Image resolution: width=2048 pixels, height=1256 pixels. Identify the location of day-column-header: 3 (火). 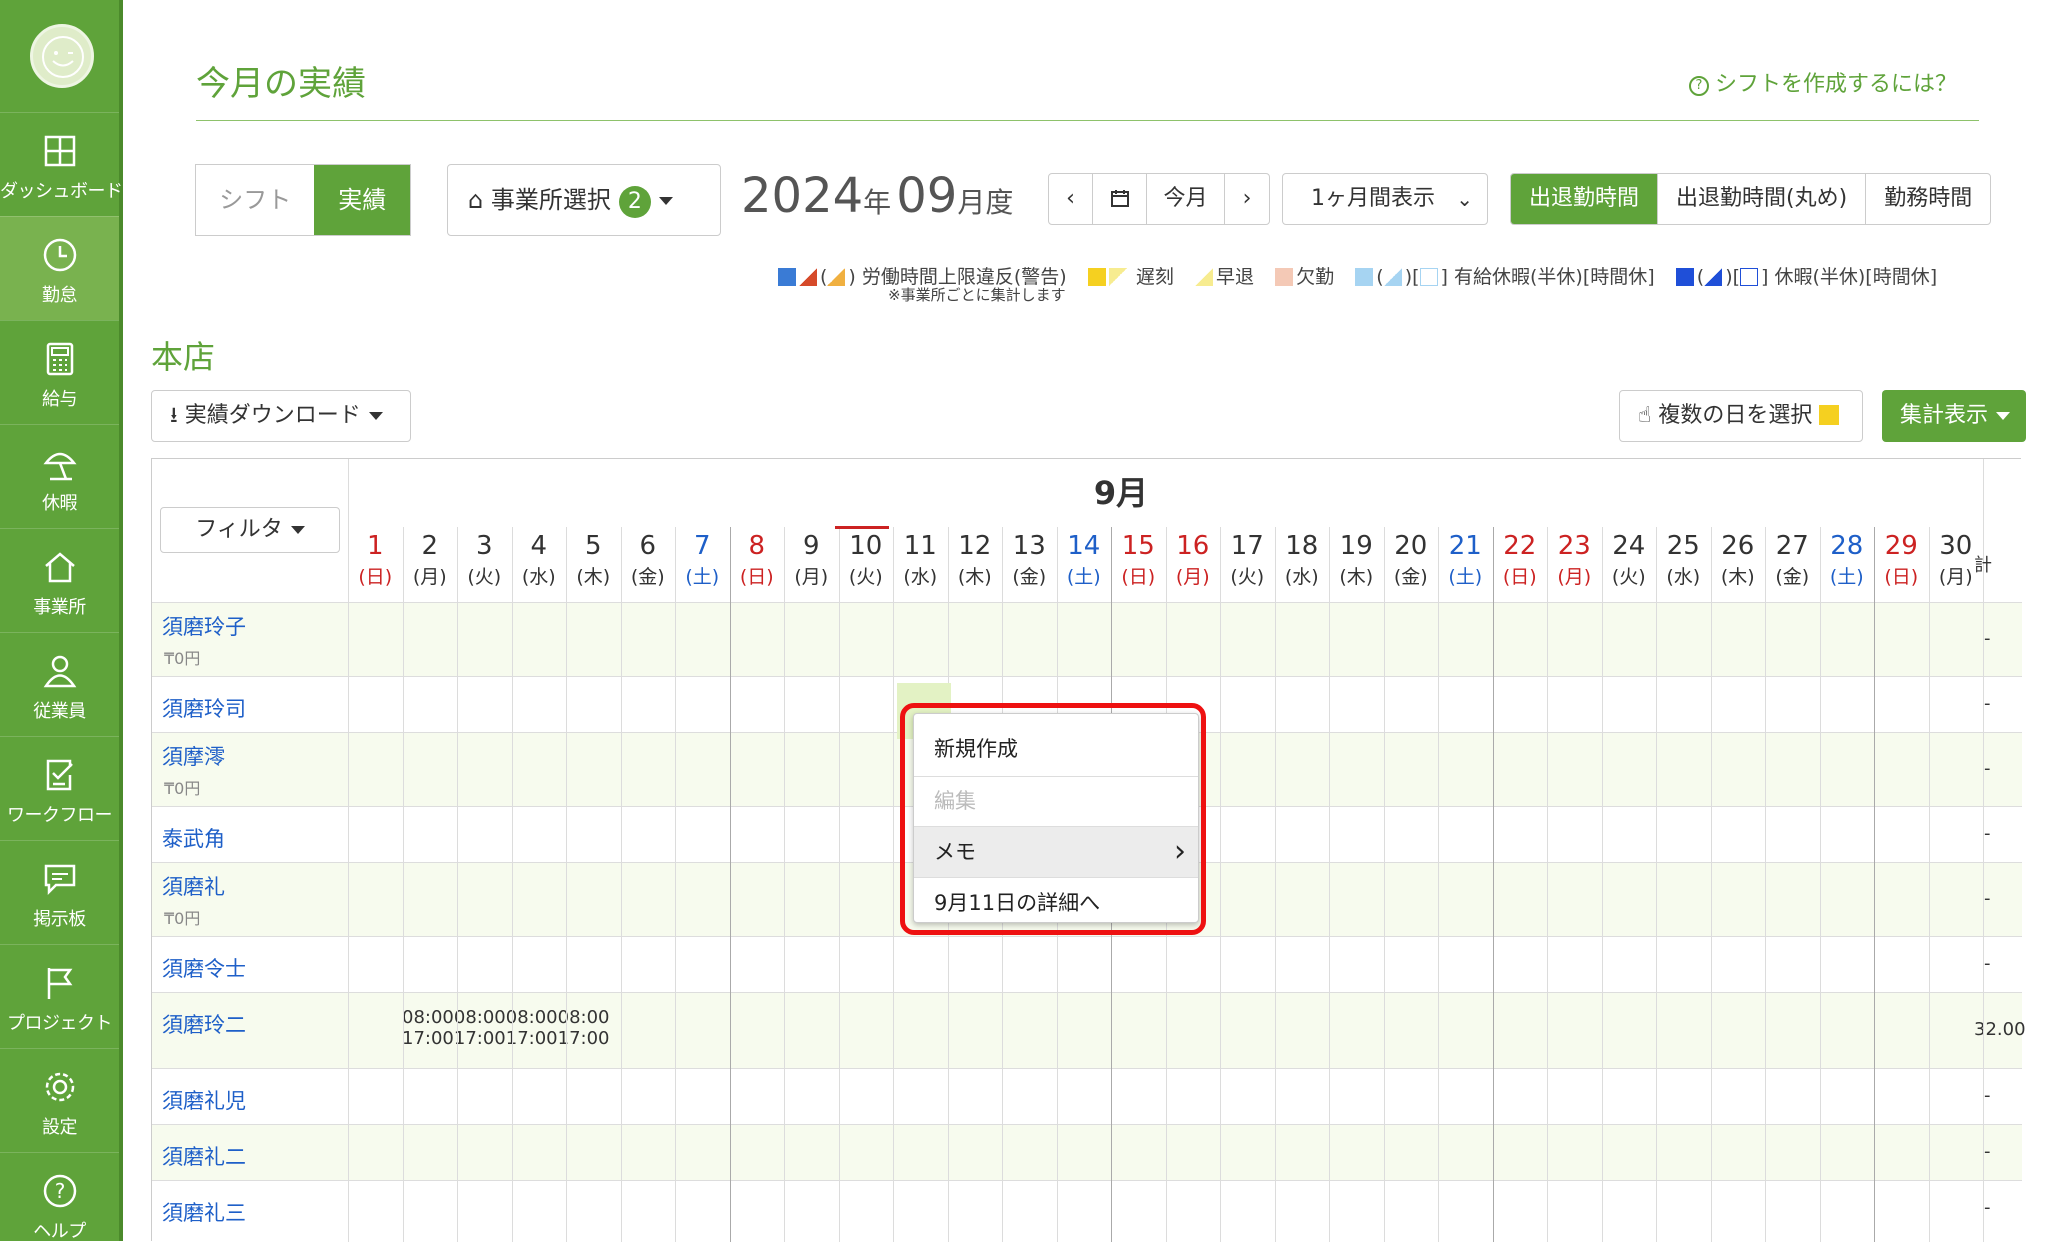
(484, 566).